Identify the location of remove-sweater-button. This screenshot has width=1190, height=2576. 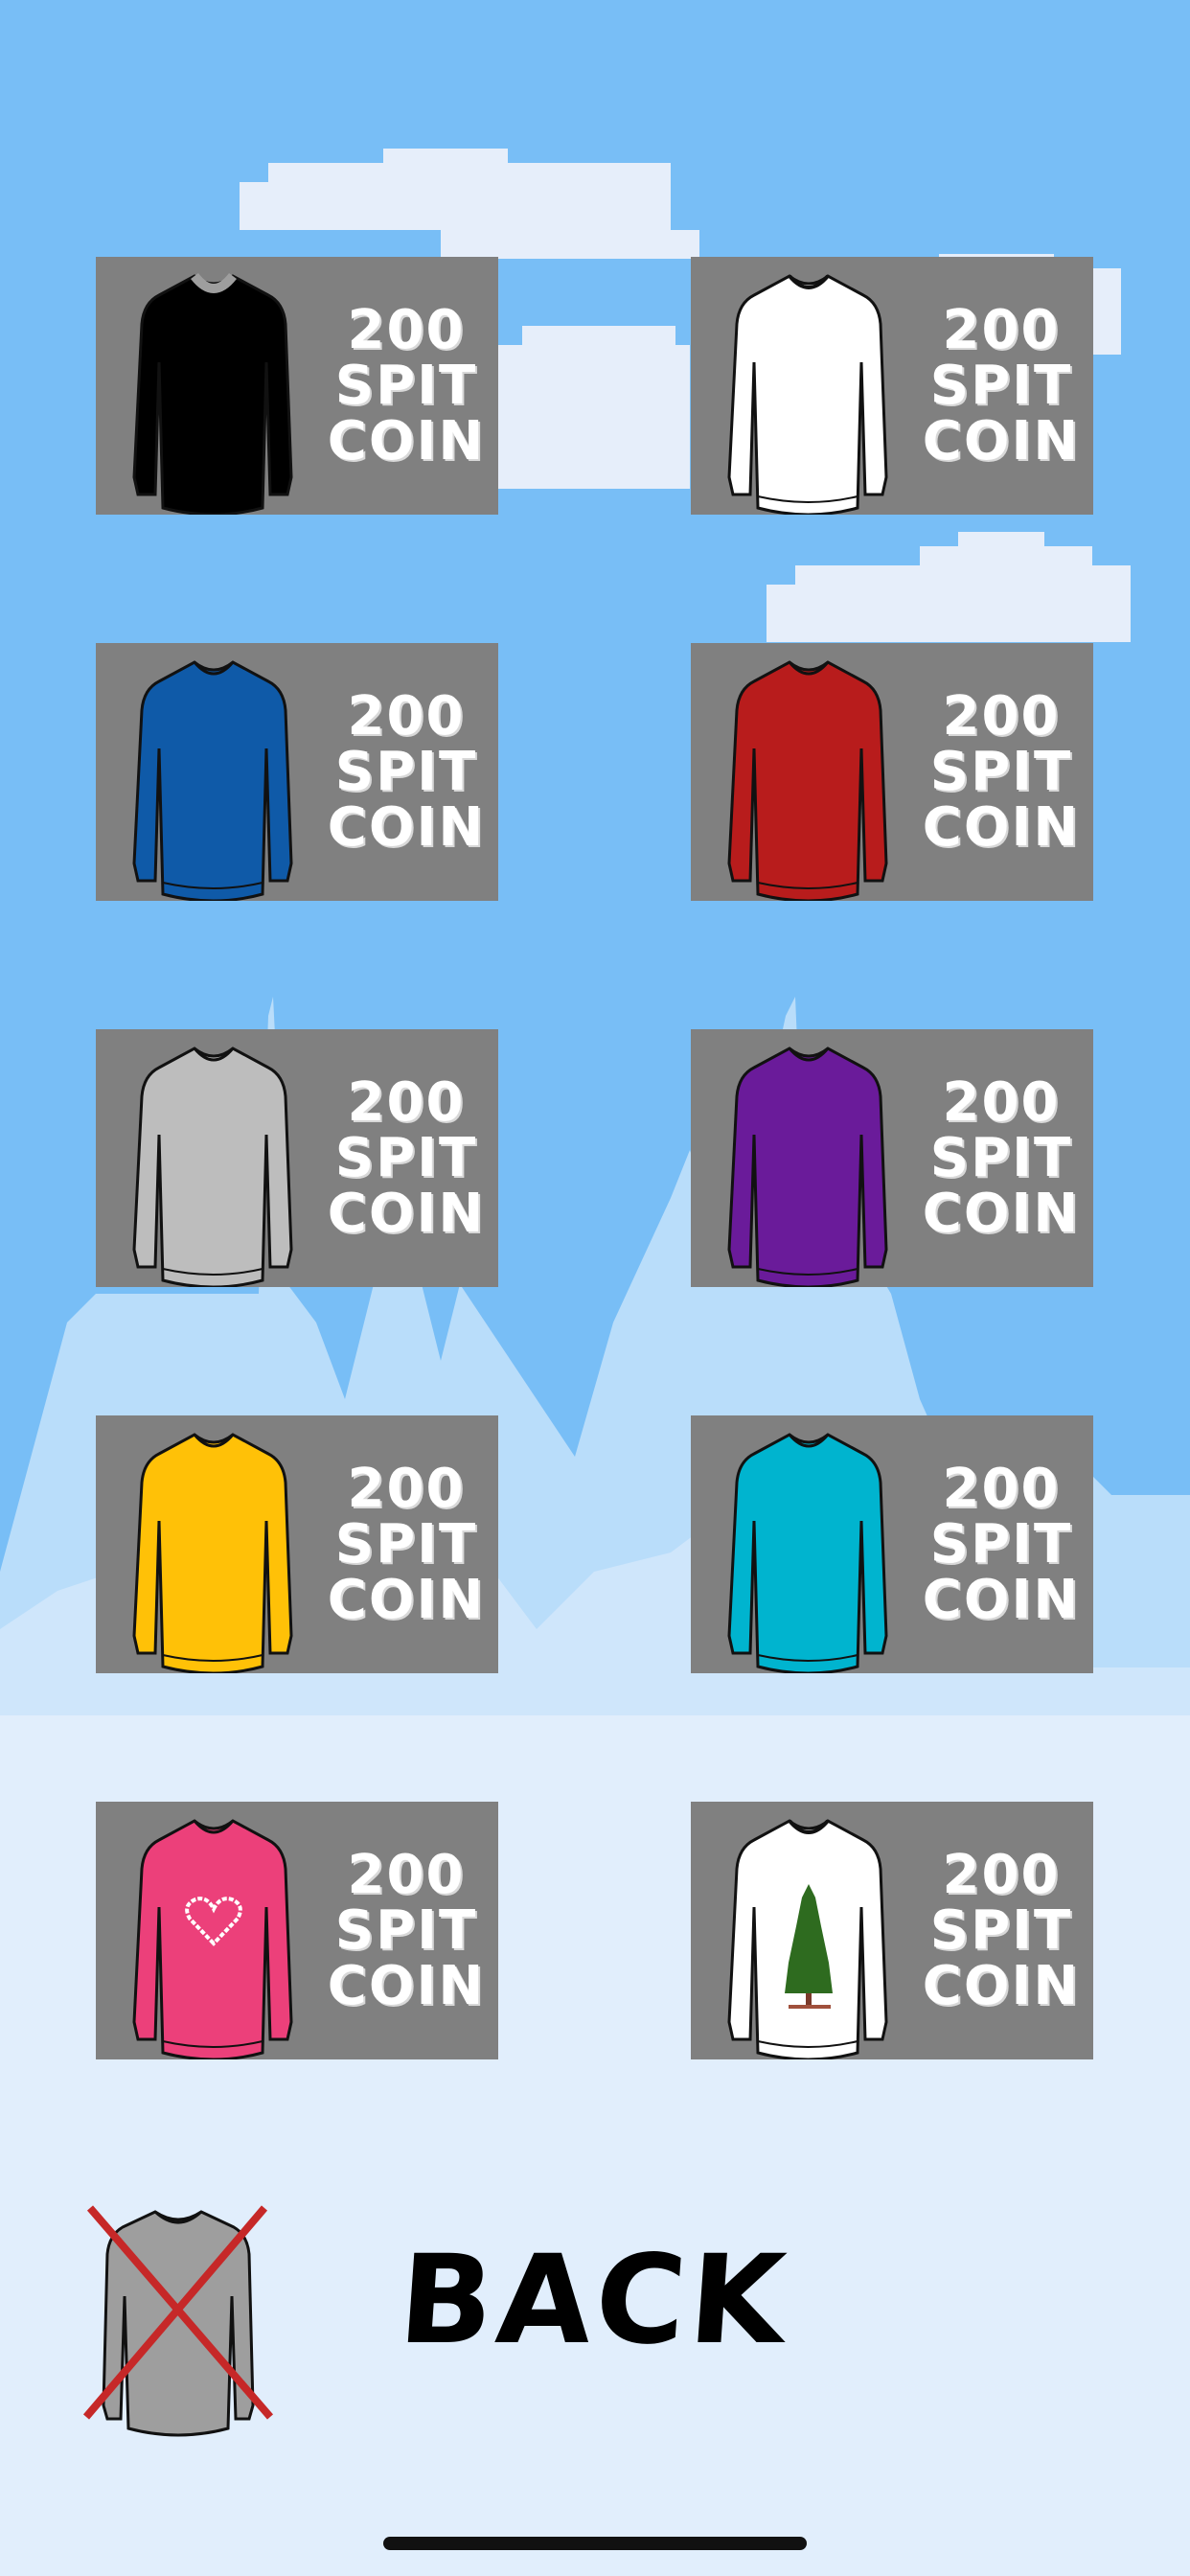
(178, 2320).